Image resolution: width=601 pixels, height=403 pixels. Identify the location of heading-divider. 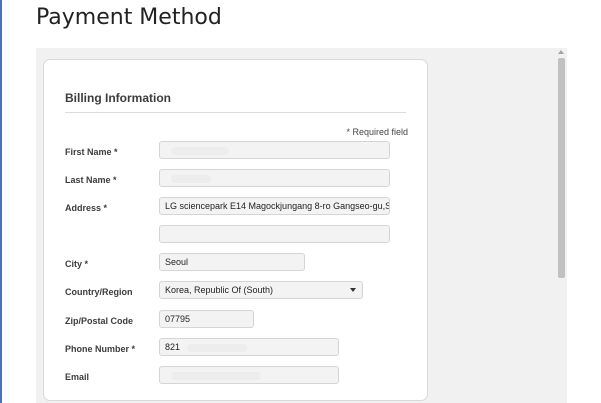
(235, 112).